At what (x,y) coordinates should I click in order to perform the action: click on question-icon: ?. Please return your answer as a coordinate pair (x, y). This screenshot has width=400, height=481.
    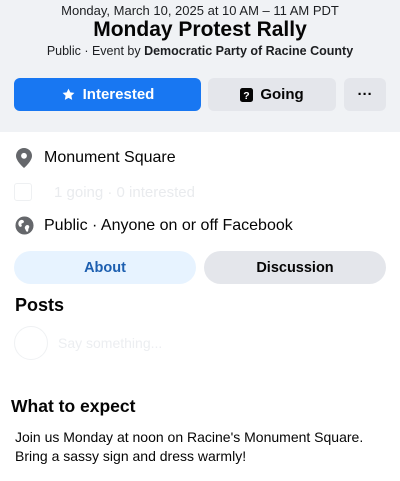
    Looking at the image, I should click on (247, 94).